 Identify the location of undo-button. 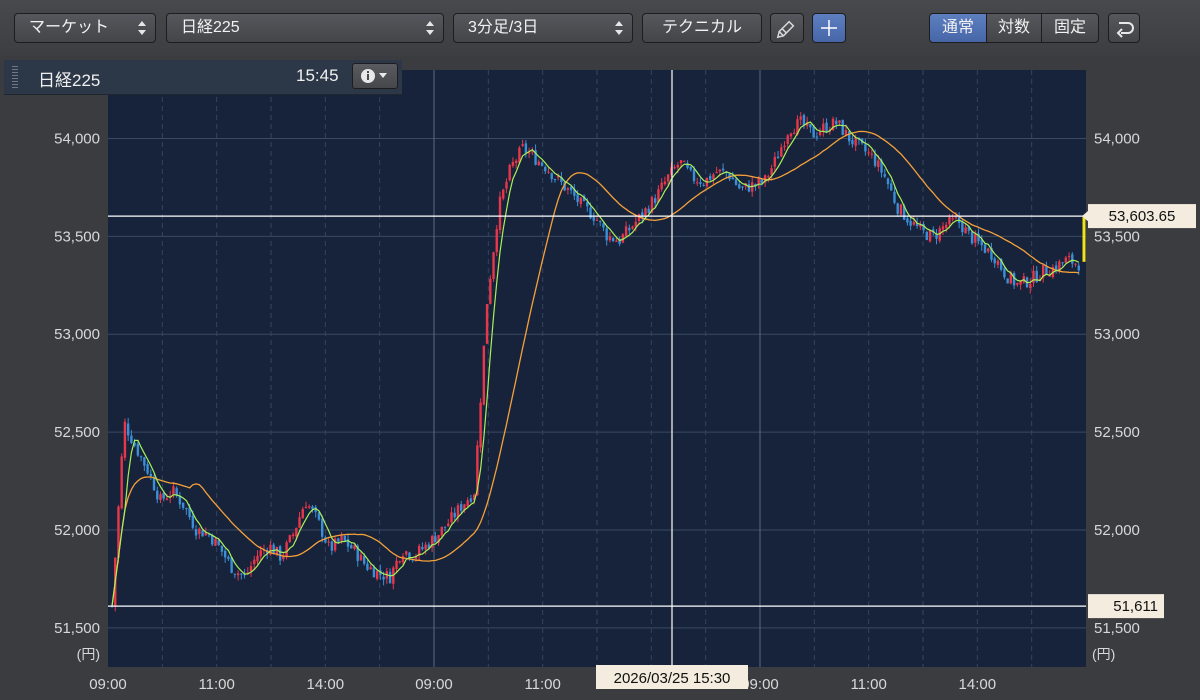
(1124, 28).